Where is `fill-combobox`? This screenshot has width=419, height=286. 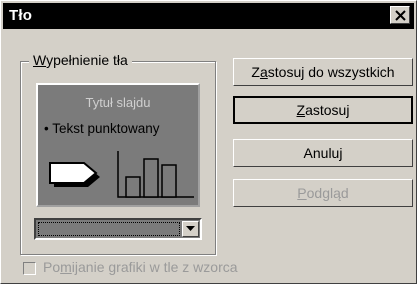
fill-combobox is located at coordinates (118, 229).